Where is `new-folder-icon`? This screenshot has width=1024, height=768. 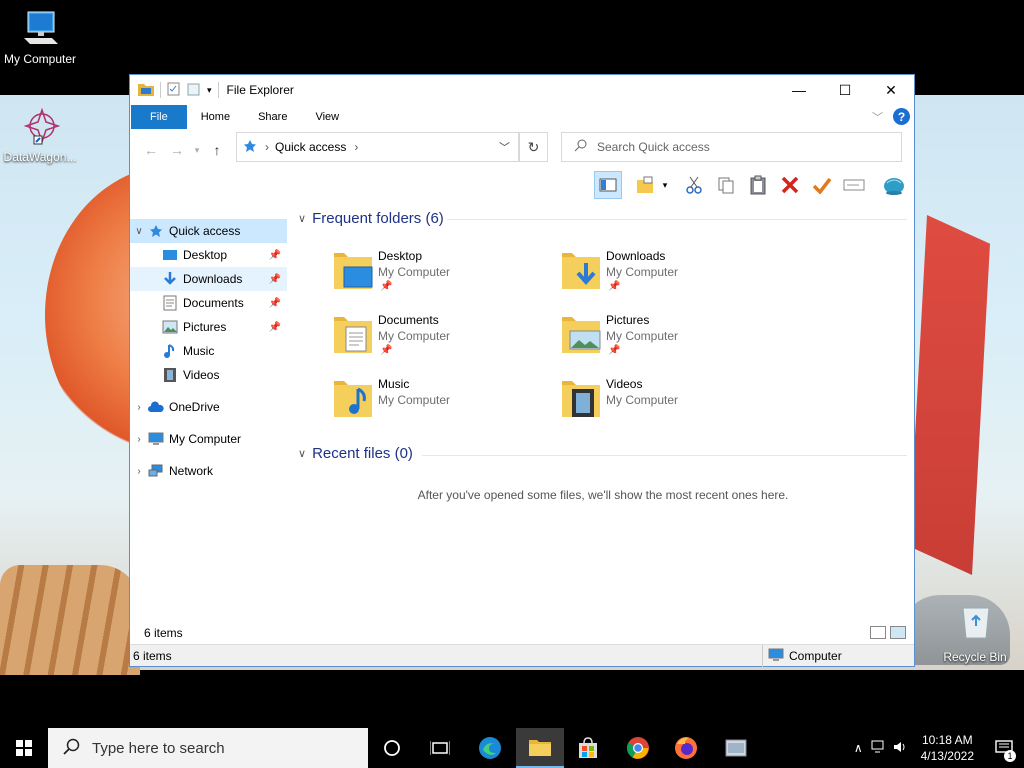
new-folder-icon is located at coordinates (194, 90).